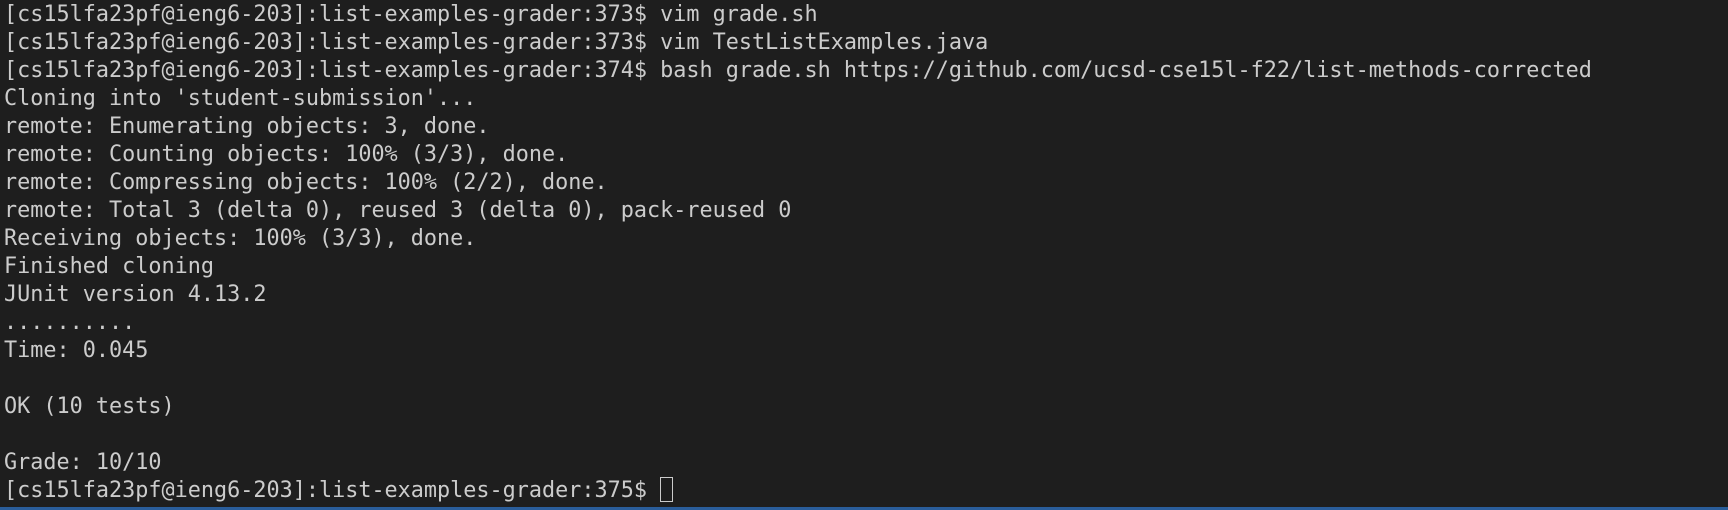 The image size is (1728, 510). What do you see at coordinates (83, 462) in the screenshot?
I see `terminal-line: Grade: 10/10` at bounding box center [83, 462].